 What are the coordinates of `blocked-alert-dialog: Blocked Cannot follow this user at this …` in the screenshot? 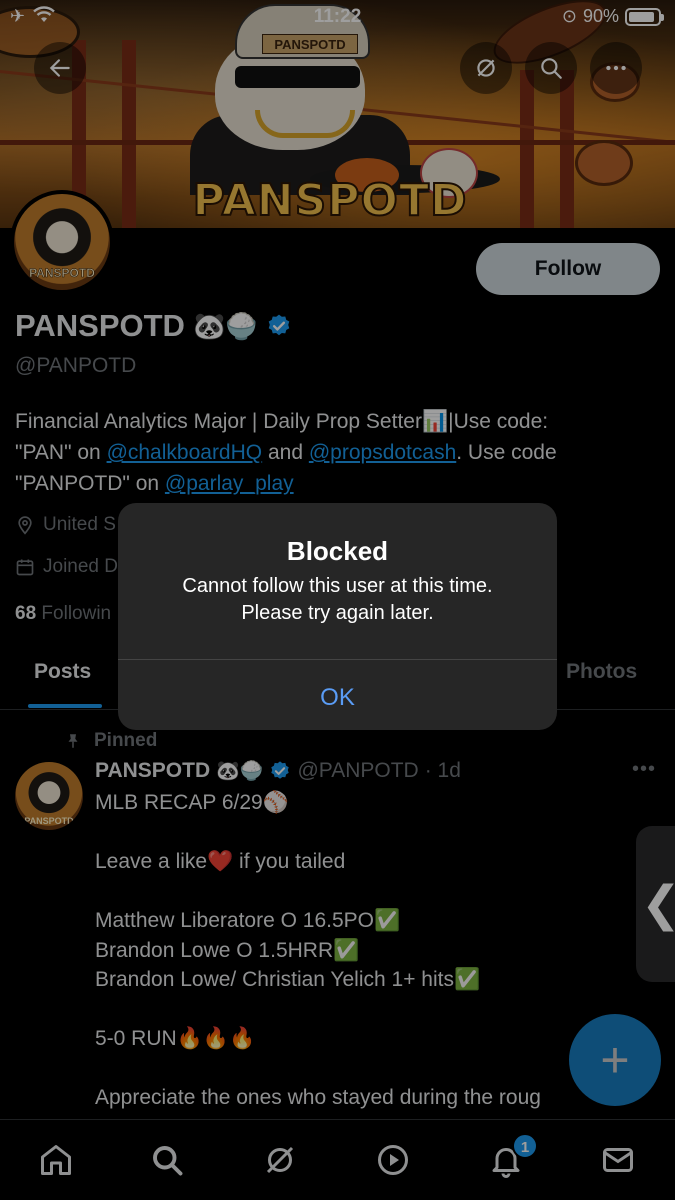 It's located at (337, 616).